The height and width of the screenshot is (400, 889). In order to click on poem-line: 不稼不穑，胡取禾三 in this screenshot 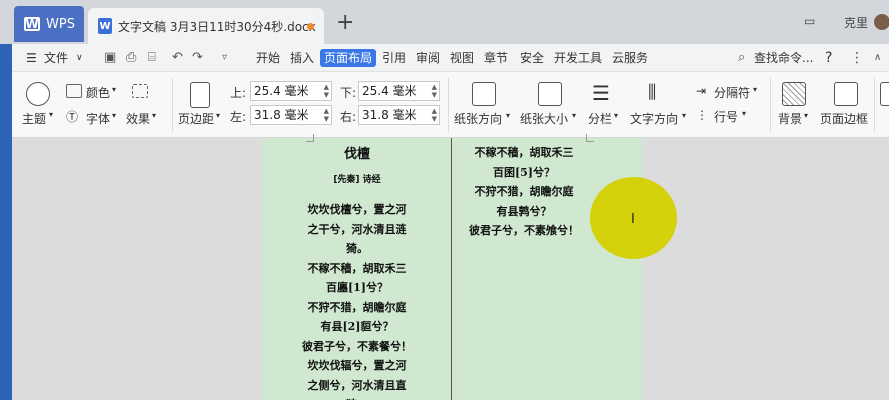, I will do `click(357, 268)`.